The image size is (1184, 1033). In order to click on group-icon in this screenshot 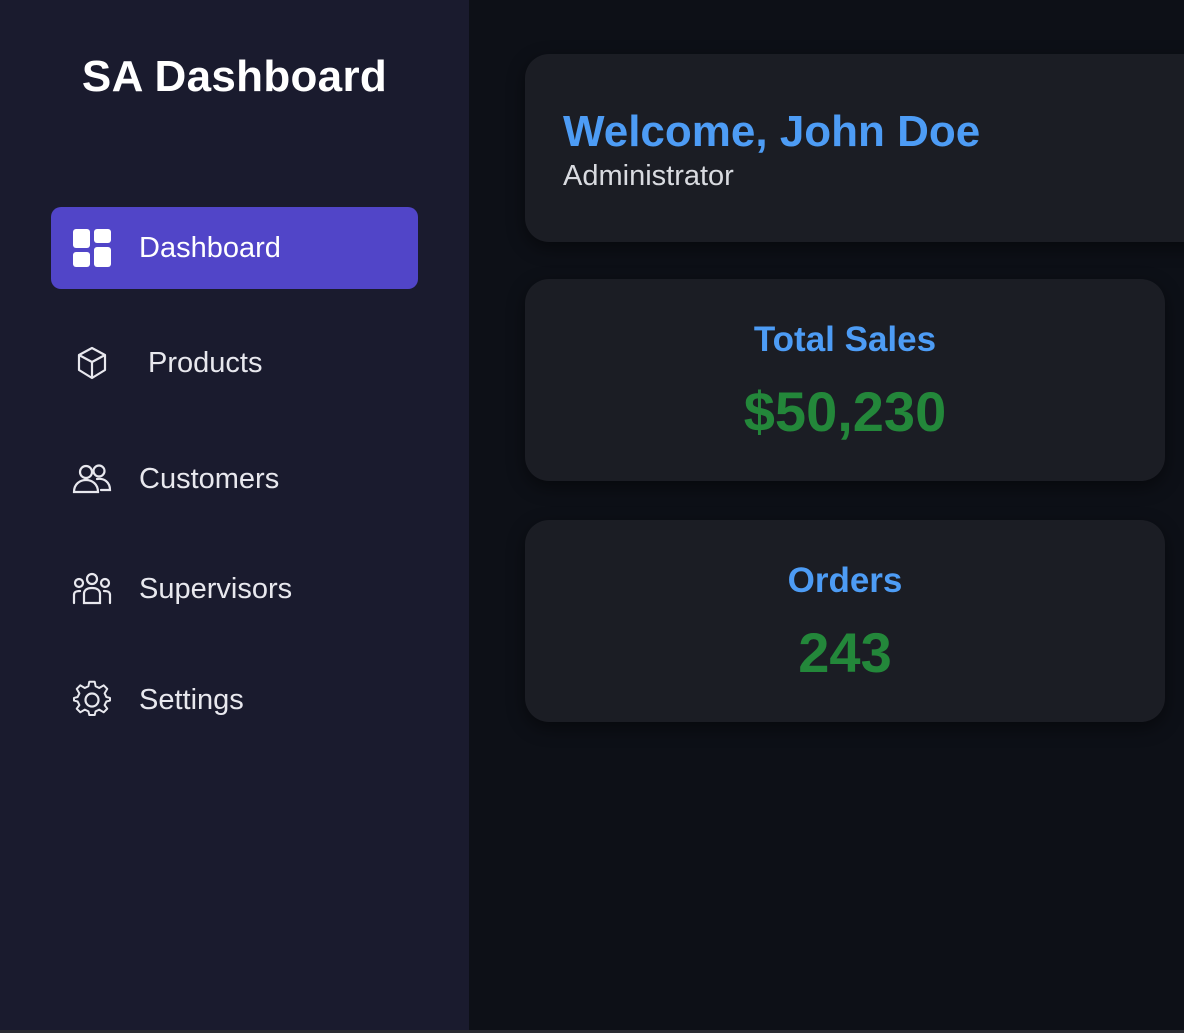, I will do `click(92, 589)`.